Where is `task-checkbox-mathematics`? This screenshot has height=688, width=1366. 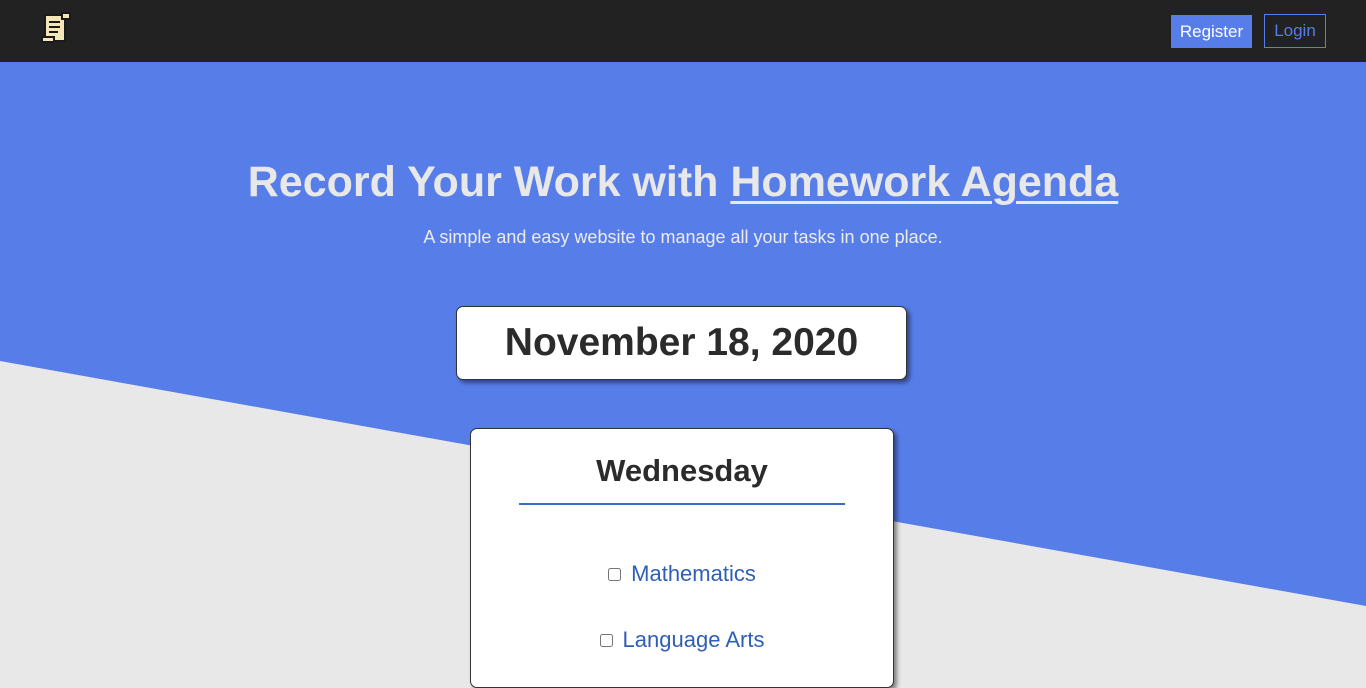 task-checkbox-mathematics is located at coordinates (615, 574).